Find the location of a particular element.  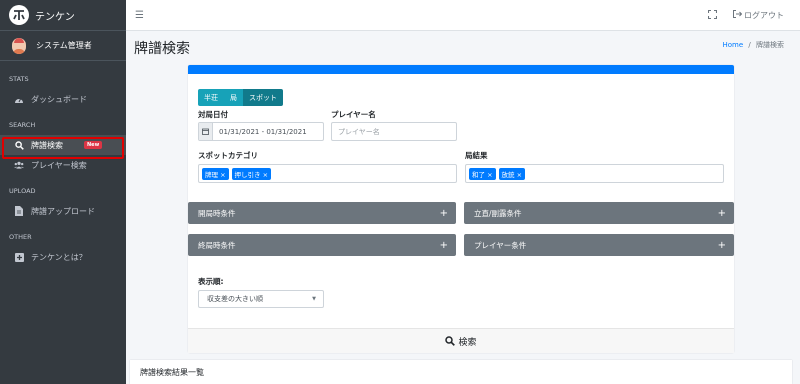

search-button: 検索 is located at coordinates (461, 340).